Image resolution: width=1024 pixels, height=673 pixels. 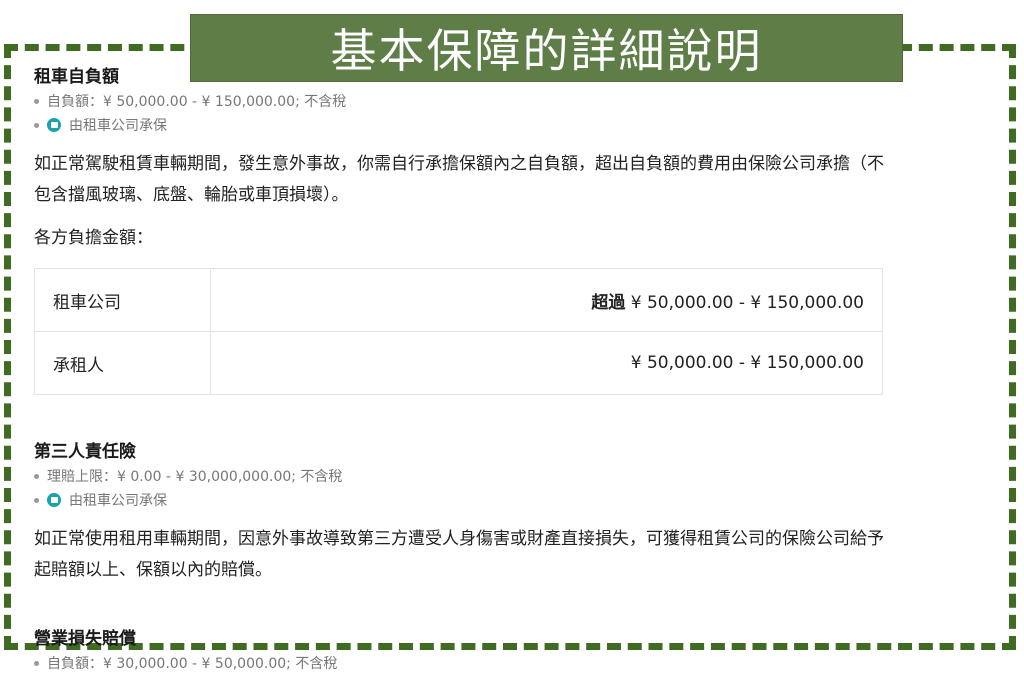 I want to click on table-row: 承租人 ¥ 50,000.00 - ¥ 150,000.00, so click(x=458, y=363).